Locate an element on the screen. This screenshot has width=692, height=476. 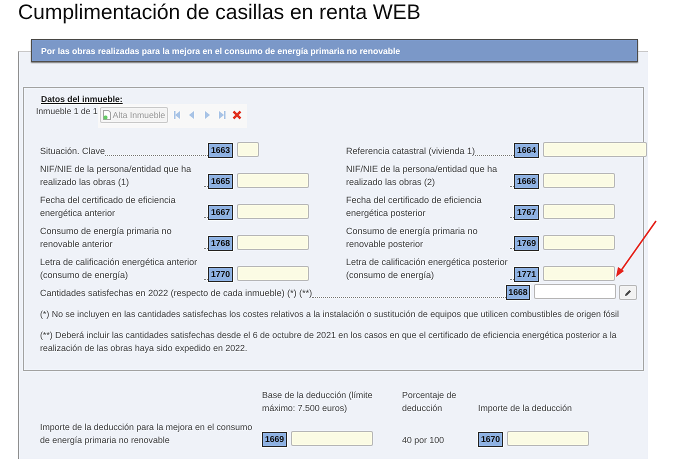
field-label: Fecha del certificado de eficiencia energética posterior is located at coordinates (414, 207).